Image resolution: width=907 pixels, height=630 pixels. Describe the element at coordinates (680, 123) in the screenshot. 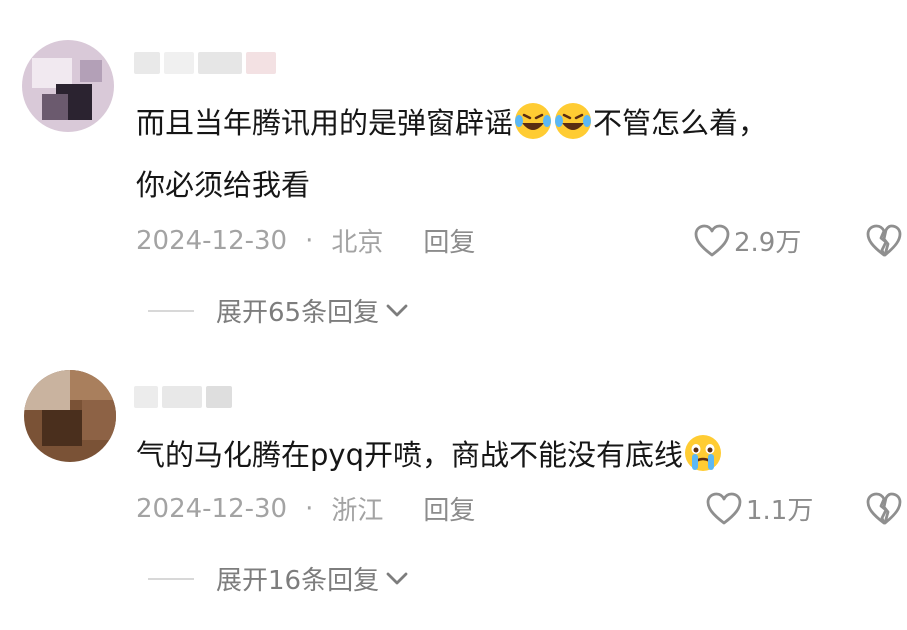

I see `comment-text-part: 不管怎么着，` at that location.